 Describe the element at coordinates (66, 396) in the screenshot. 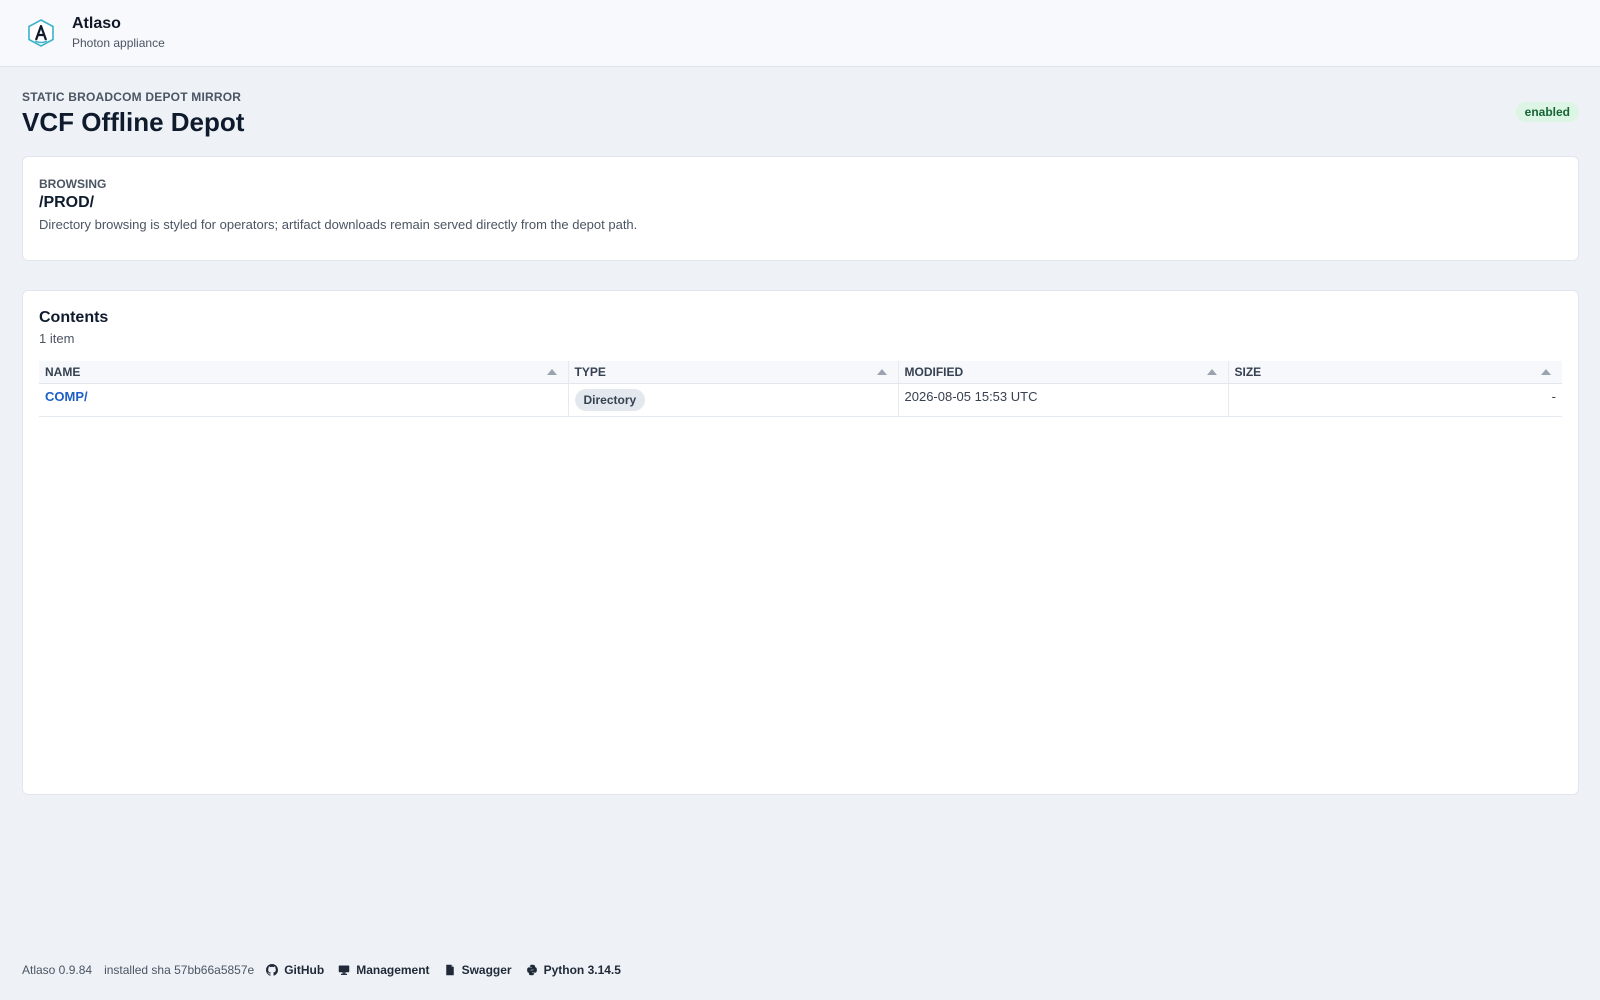

I see `entry-link: COMP/` at that location.